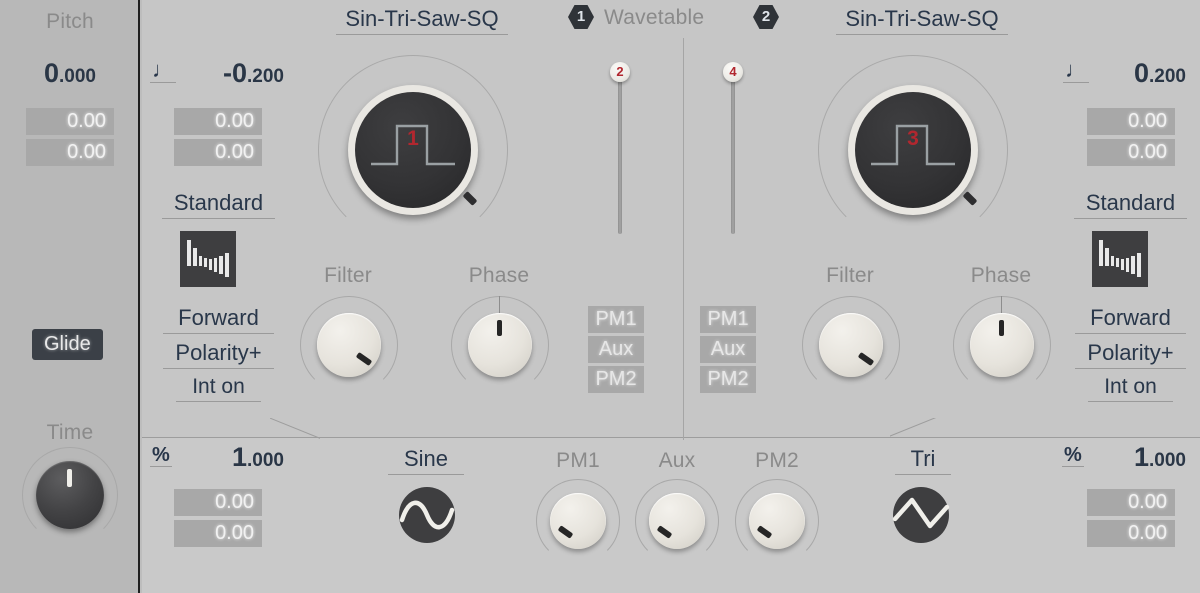 The width and height of the screenshot is (1200, 593). What do you see at coordinates (218, 502) in the screenshot?
I see `osc1-percent-mod-1: 0.00` at bounding box center [218, 502].